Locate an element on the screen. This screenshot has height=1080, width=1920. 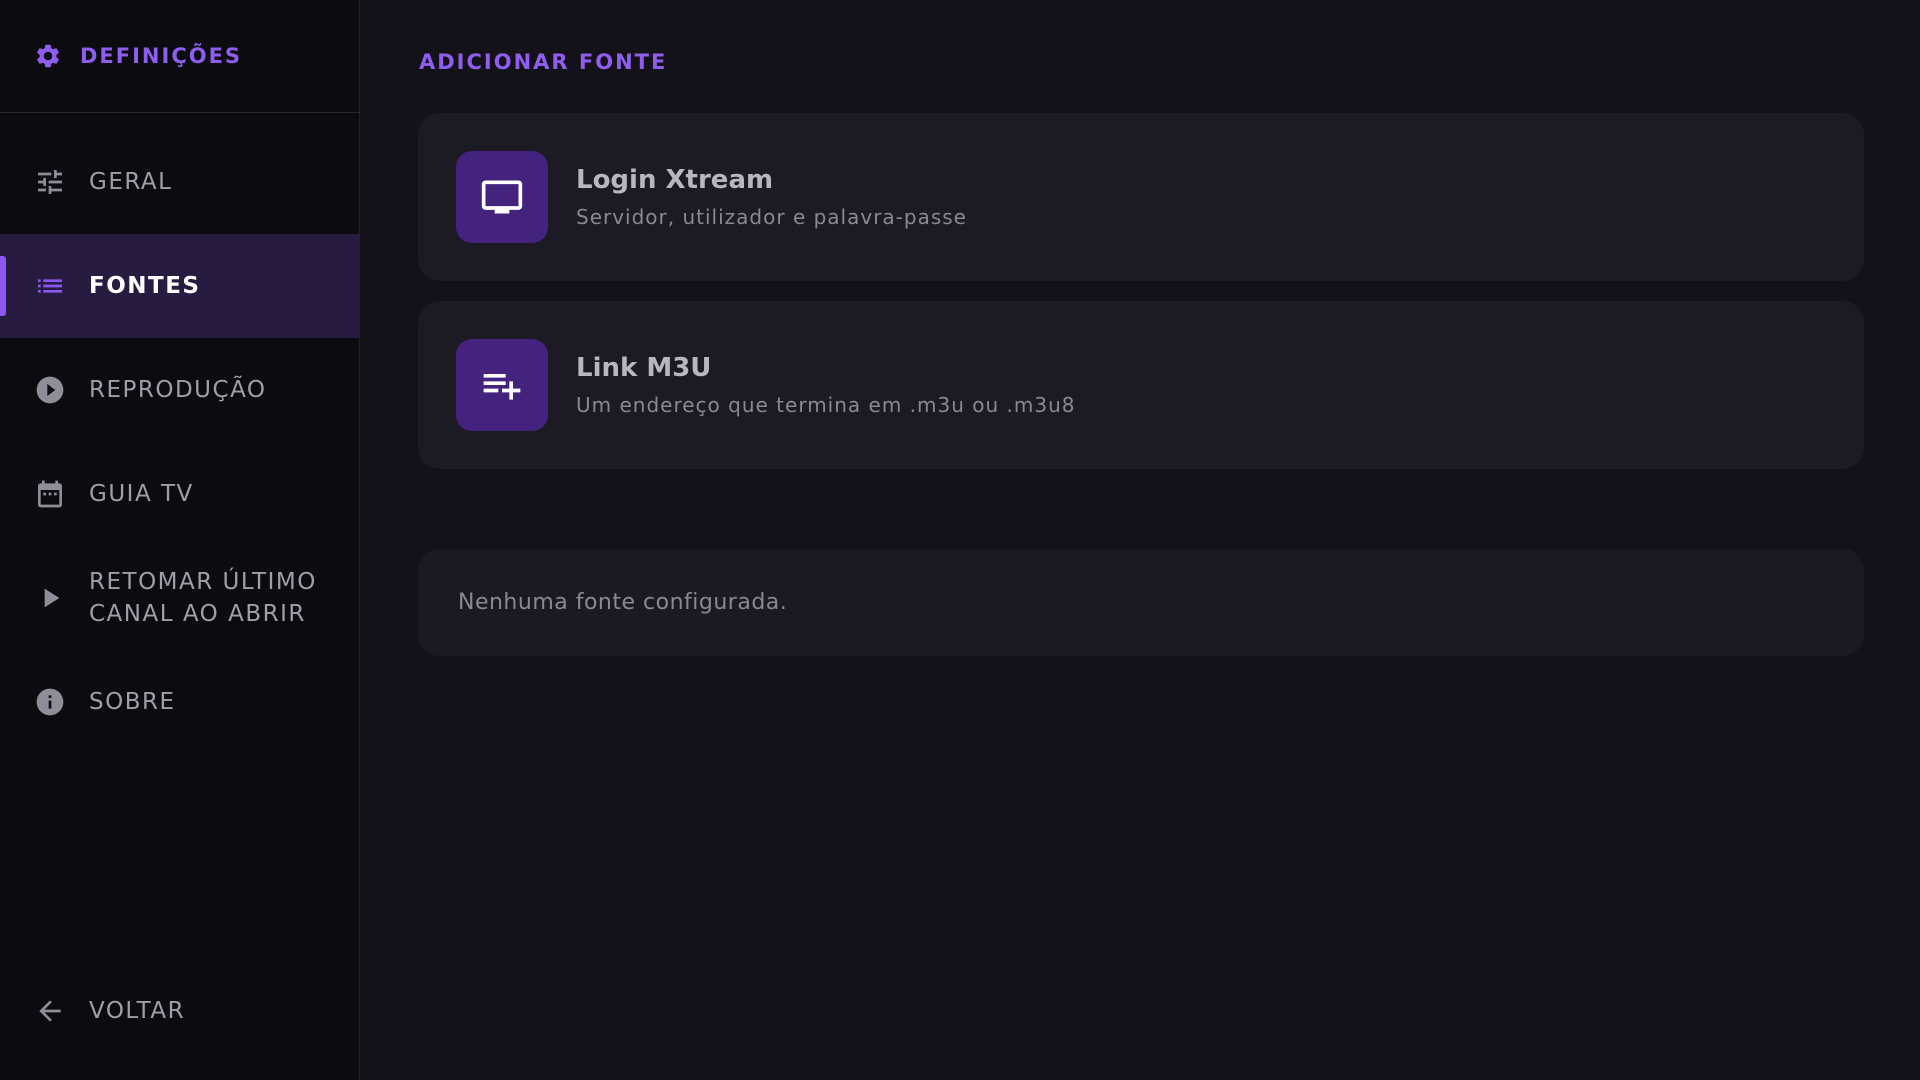
sidebar-item-fontes: FONTES is located at coordinates (180, 286).